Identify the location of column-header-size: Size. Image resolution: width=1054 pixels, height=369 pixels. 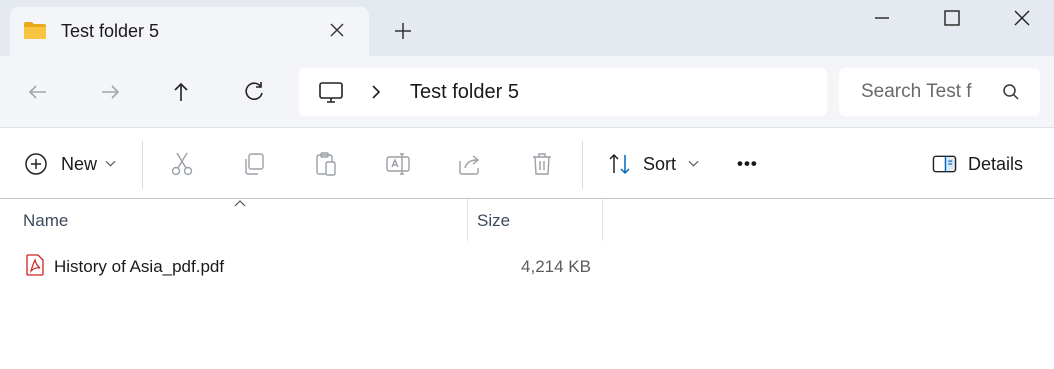
(493, 221).